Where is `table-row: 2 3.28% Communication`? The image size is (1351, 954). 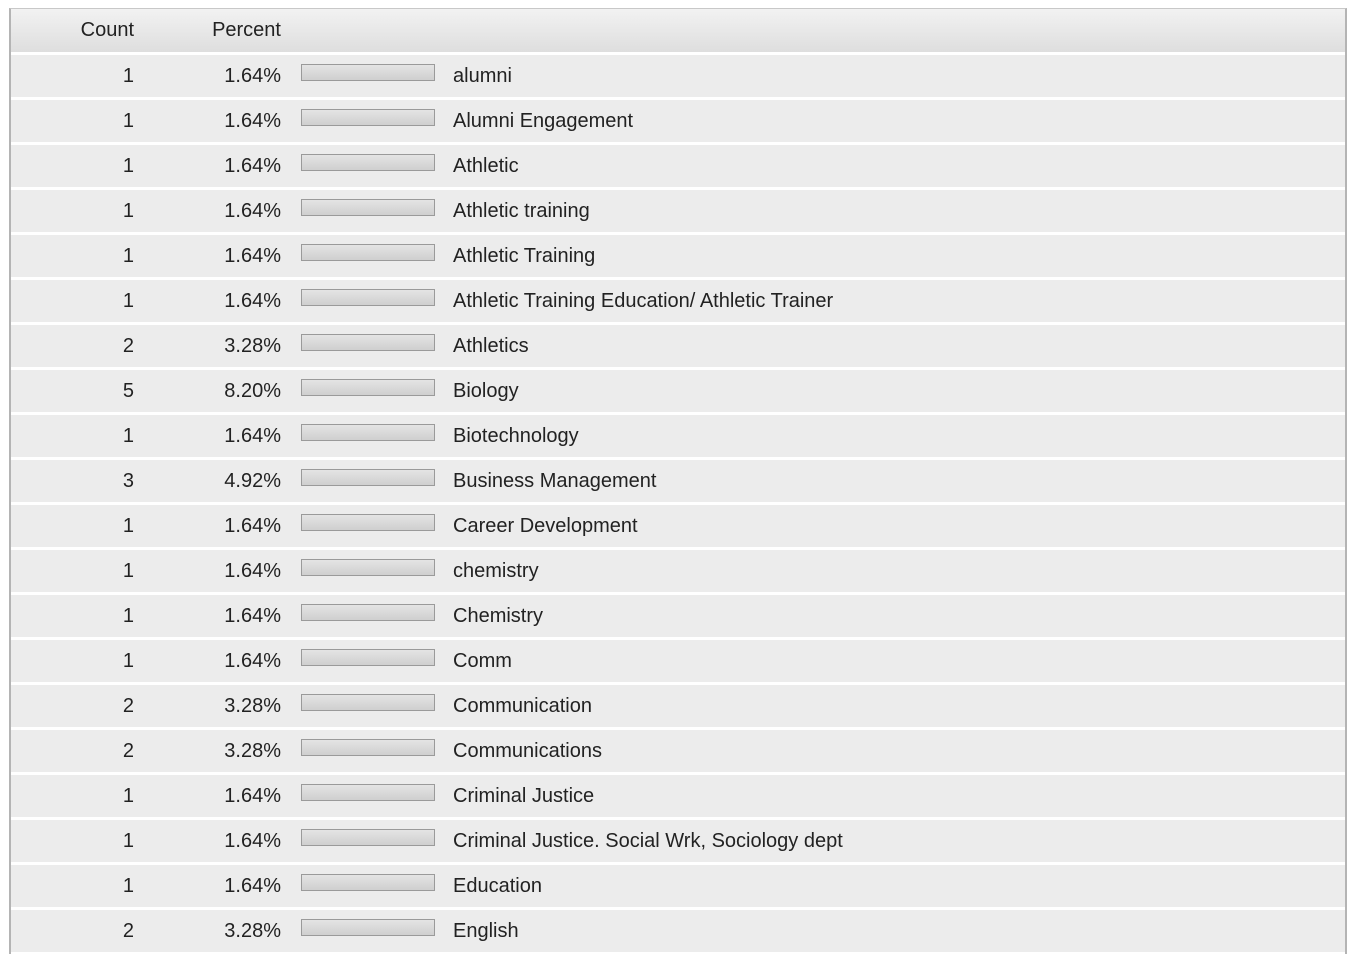
table-row: 2 3.28% Communication is located at coordinates (678, 707).